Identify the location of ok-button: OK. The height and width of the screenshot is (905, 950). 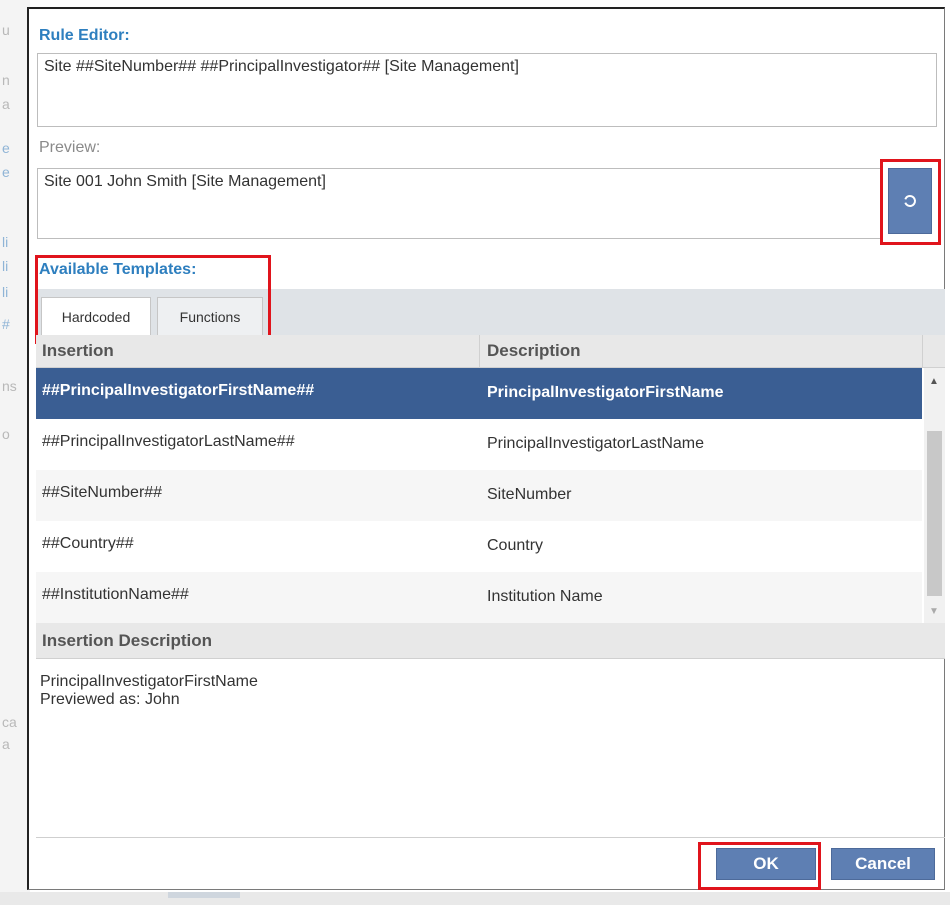
(766, 864).